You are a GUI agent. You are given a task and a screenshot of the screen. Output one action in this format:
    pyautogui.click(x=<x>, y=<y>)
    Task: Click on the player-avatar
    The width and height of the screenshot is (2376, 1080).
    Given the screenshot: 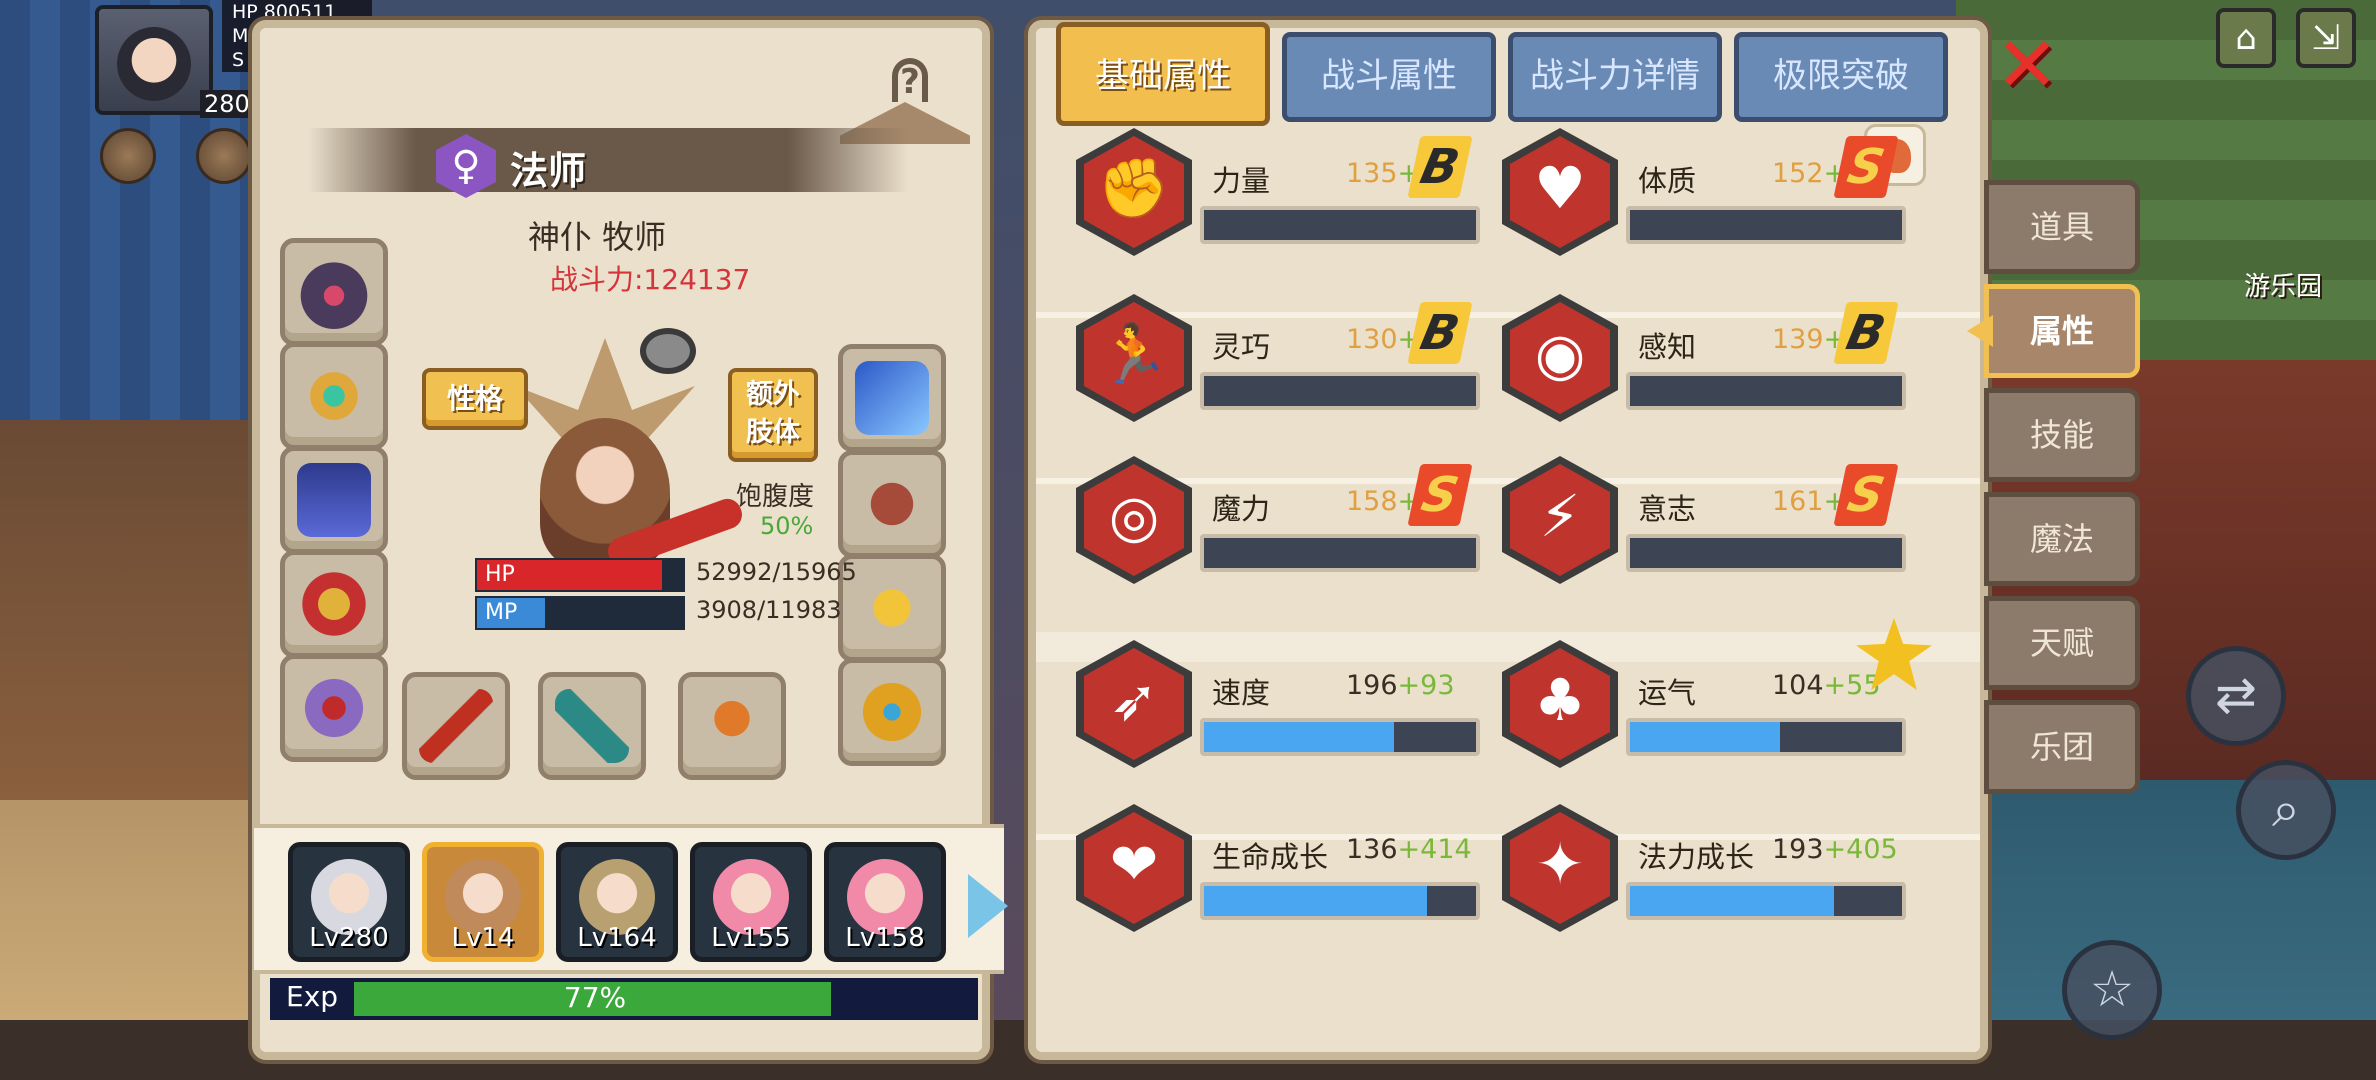 What is the action you would take?
    pyautogui.click(x=154, y=60)
    